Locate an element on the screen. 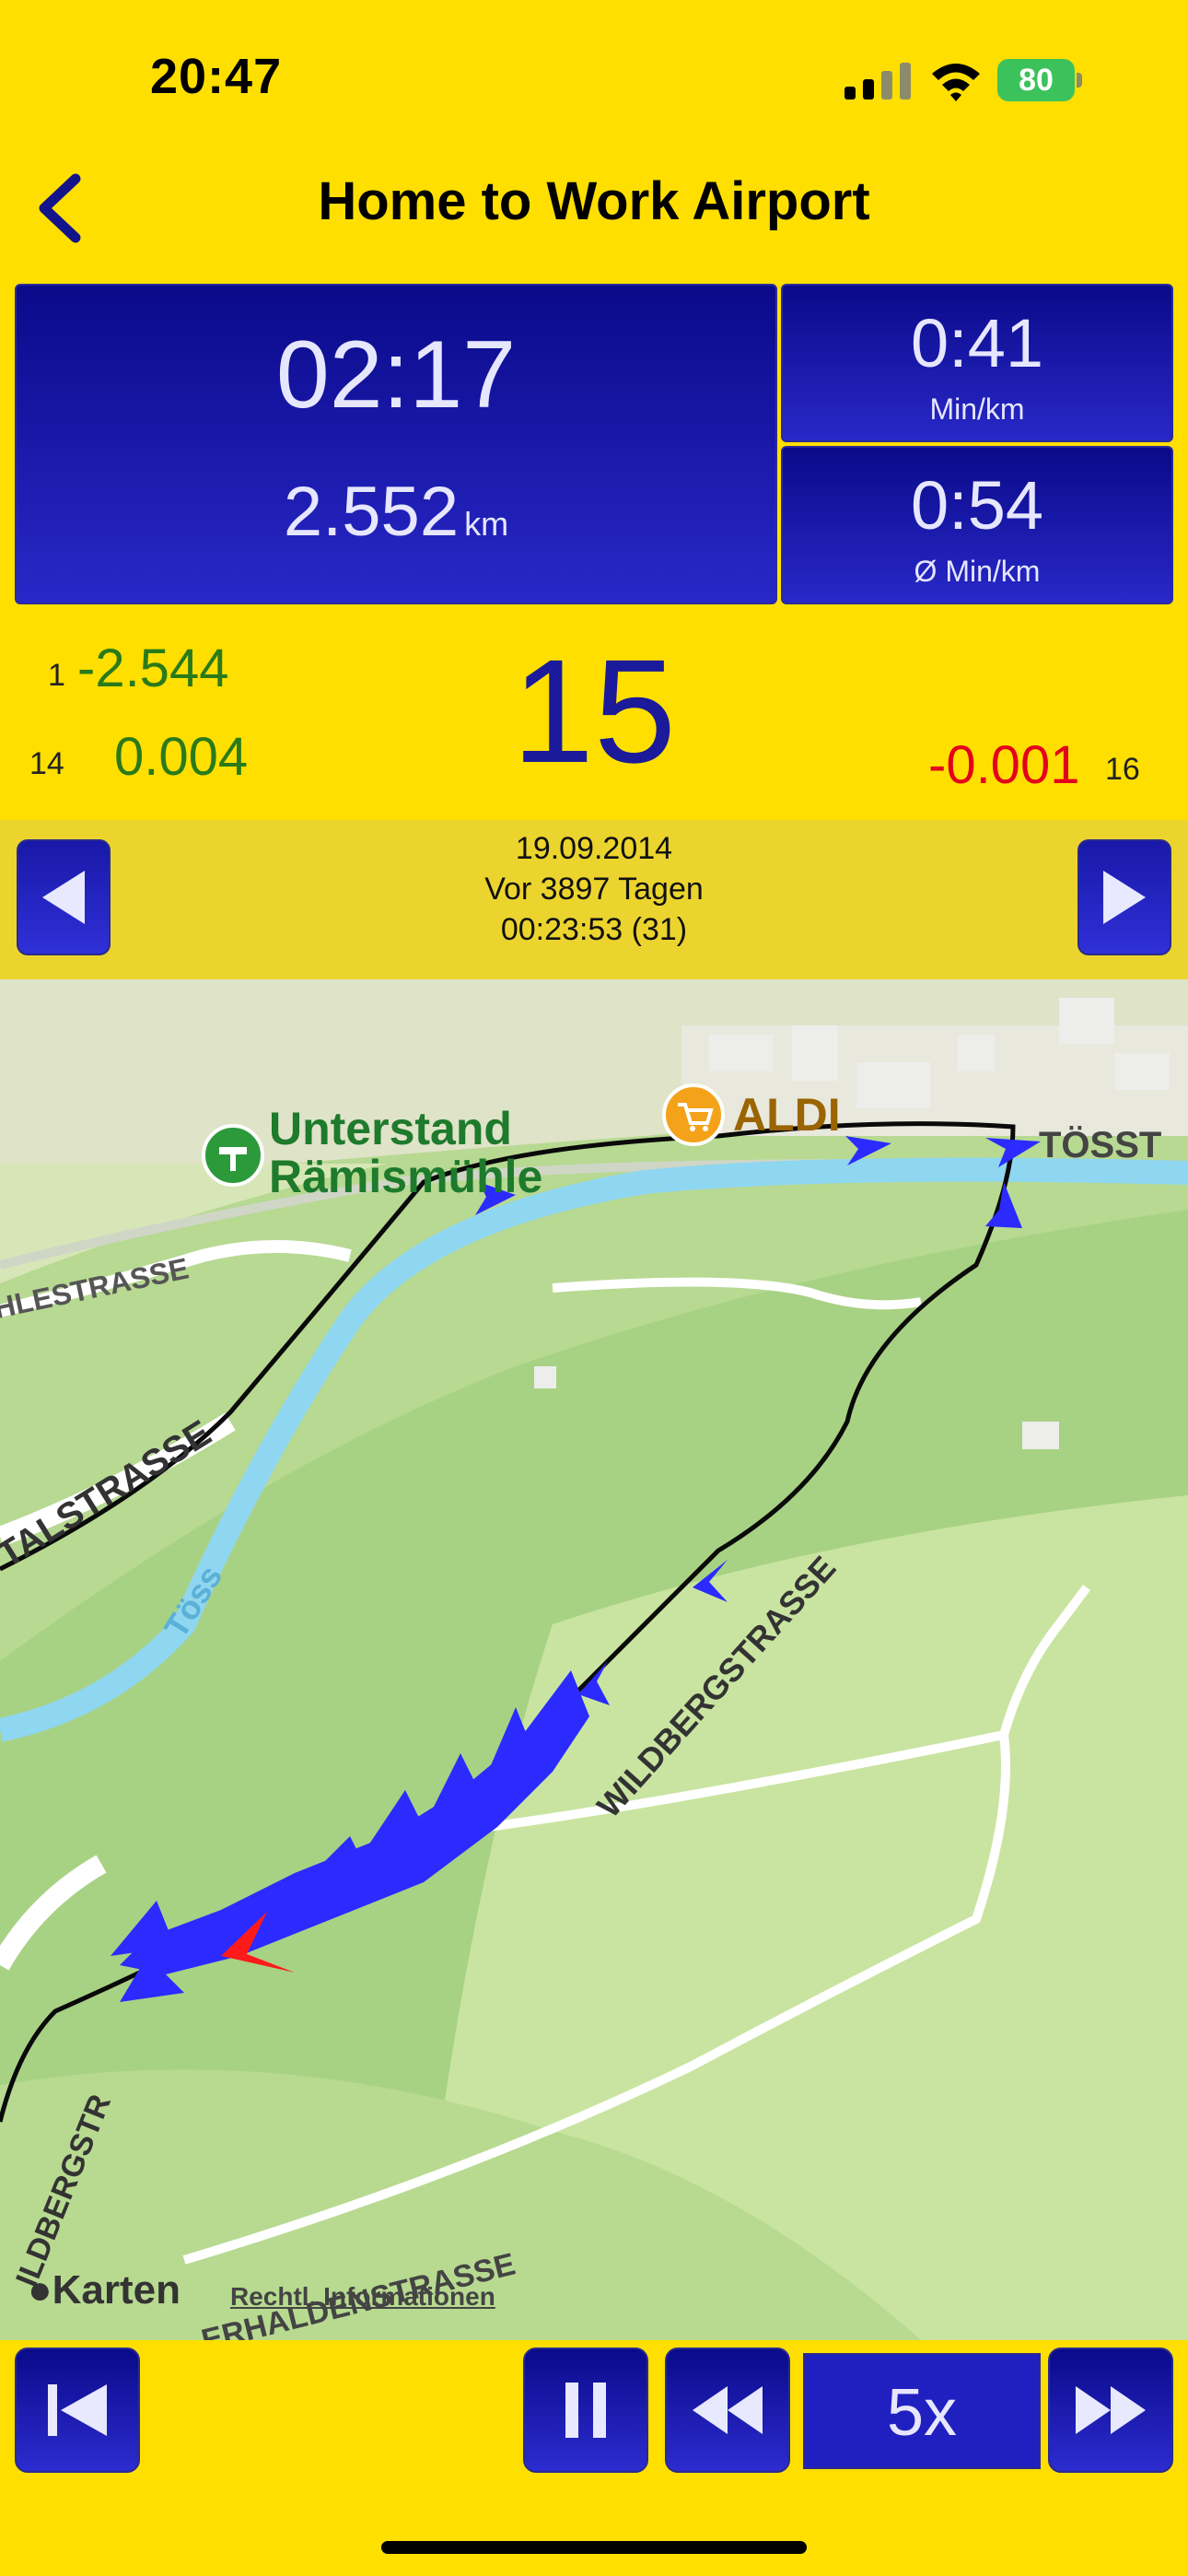 The width and height of the screenshot is (1188, 2576). poi-shelter-label: Unterstand Rämismühle is located at coordinates (405, 1152).